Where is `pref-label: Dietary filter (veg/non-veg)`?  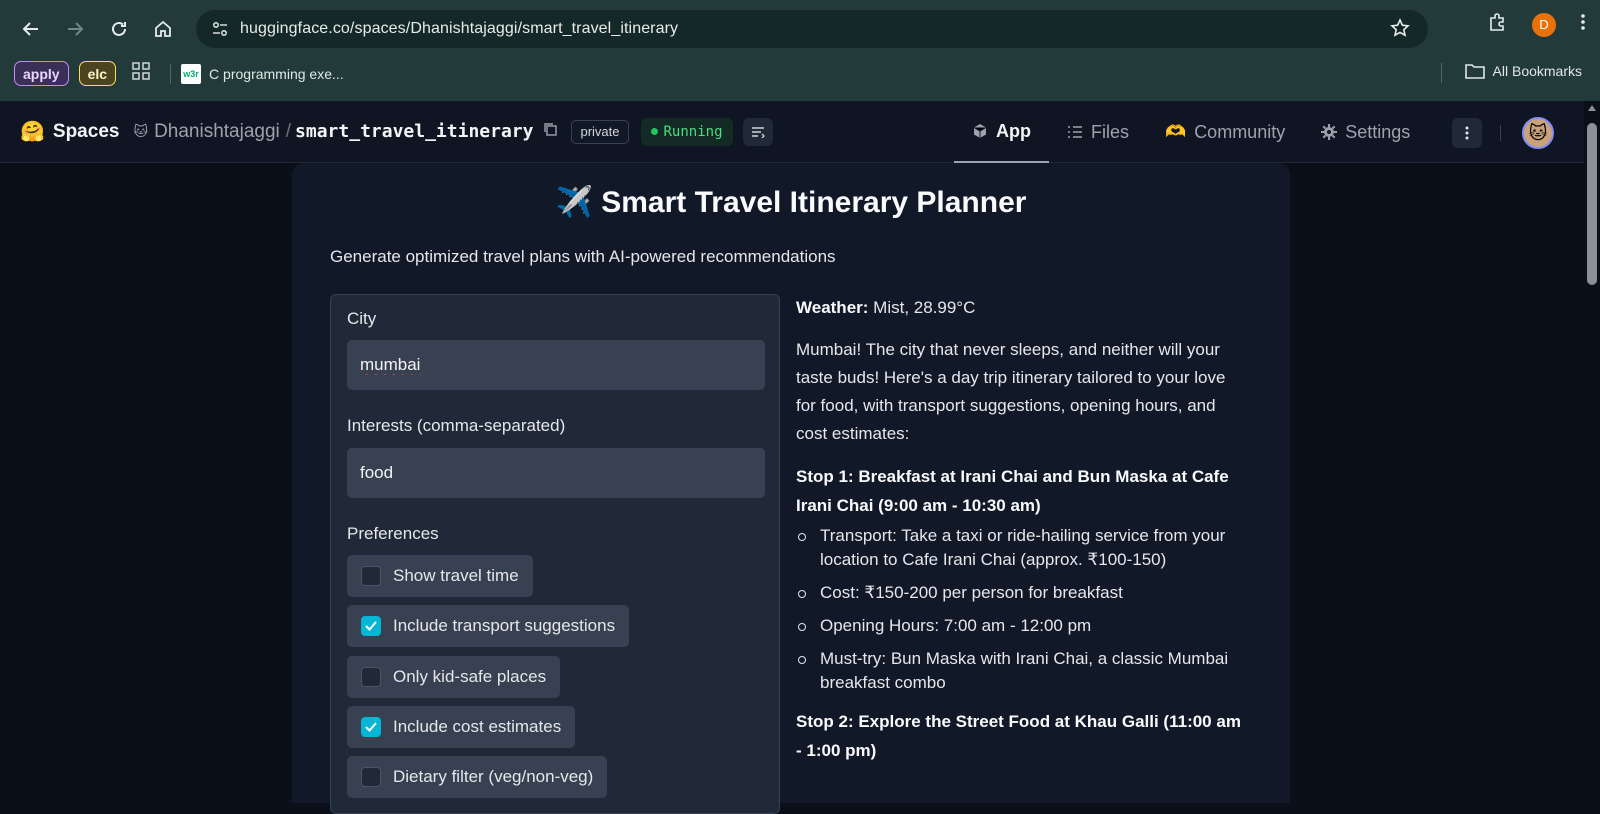
pref-label: Dietary filter (veg/non-veg) is located at coordinates (493, 776).